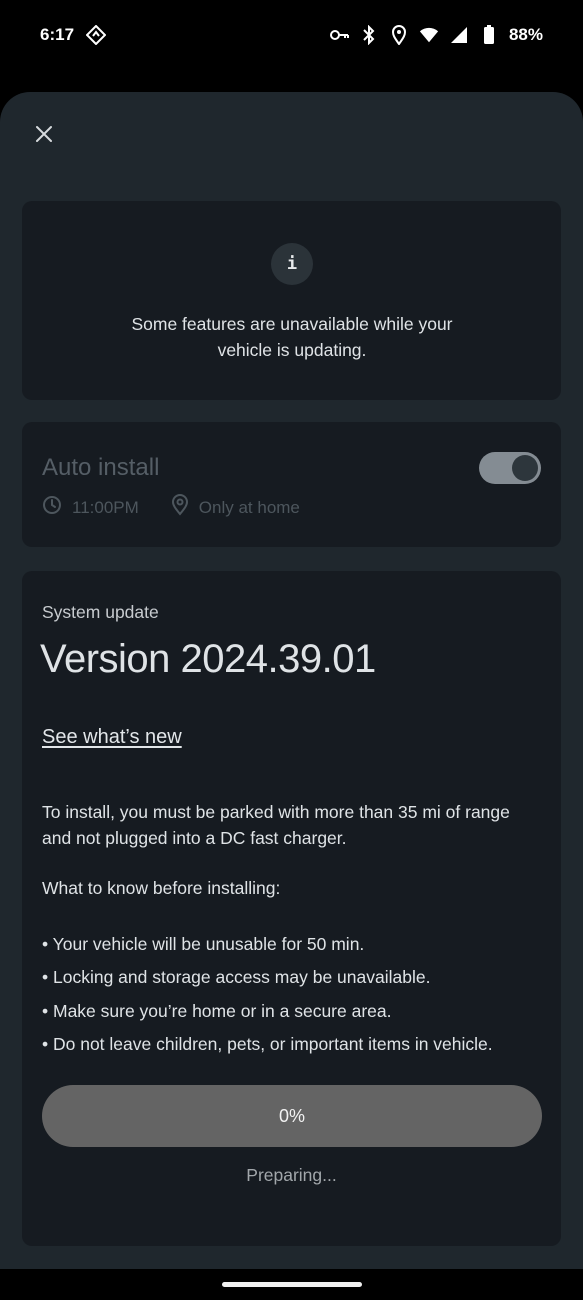  I want to click on install-progress-button: 0%, so click(292, 1116).